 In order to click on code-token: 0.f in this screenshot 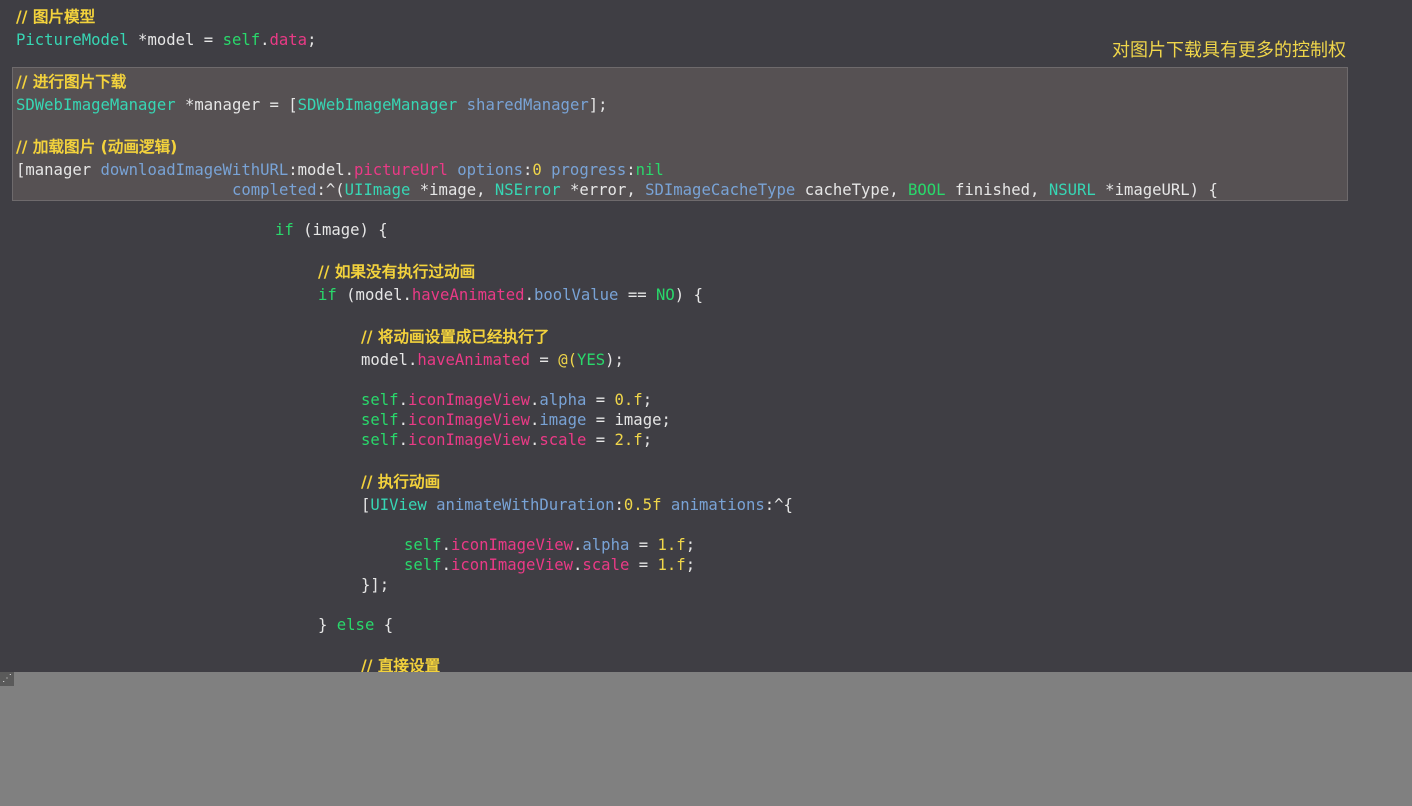, I will do `click(628, 400)`.